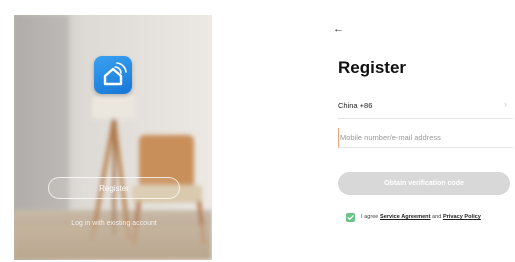 The height and width of the screenshot is (262, 515). I want to click on agree-checkbox, so click(350, 217).